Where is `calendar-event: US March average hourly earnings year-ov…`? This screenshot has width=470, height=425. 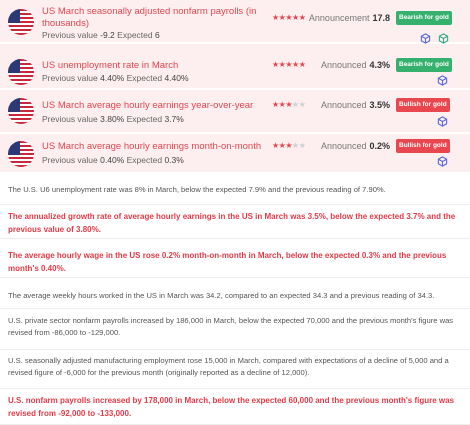 calendar-event: US March average hourly earnings year-ov… is located at coordinates (235, 111).